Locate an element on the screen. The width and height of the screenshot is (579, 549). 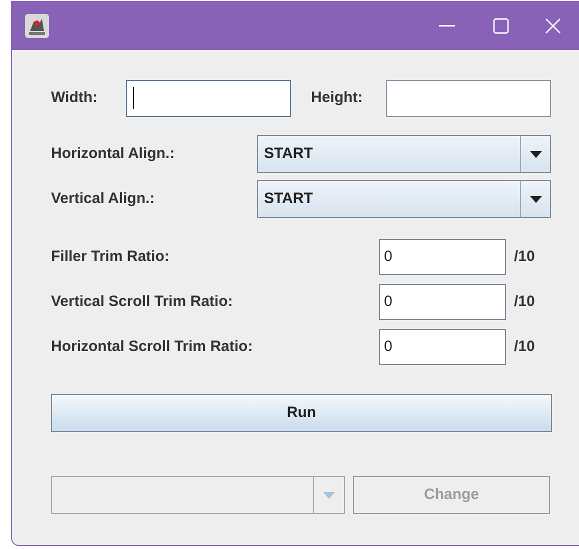
ratio-label: Filler Trim Ratio: is located at coordinates (110, 256).